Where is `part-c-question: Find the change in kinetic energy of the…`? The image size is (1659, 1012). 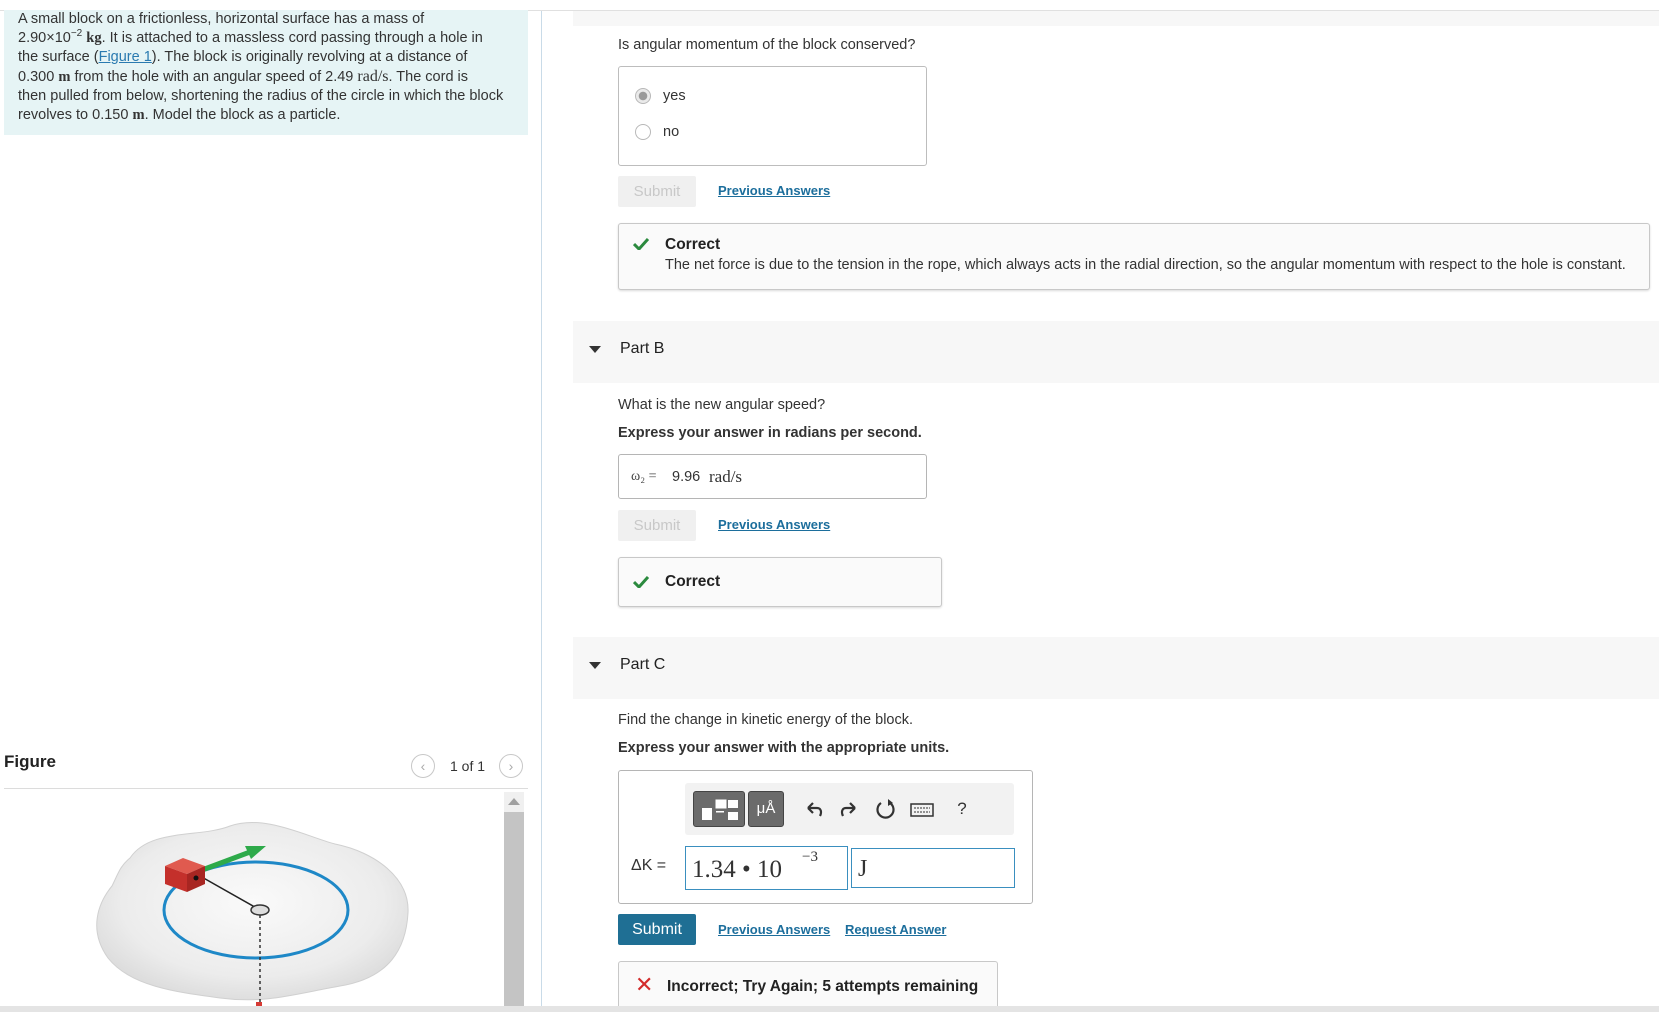 part-c-question: Find the change in kinetic energy of the… is located at coordinates (766, 720).